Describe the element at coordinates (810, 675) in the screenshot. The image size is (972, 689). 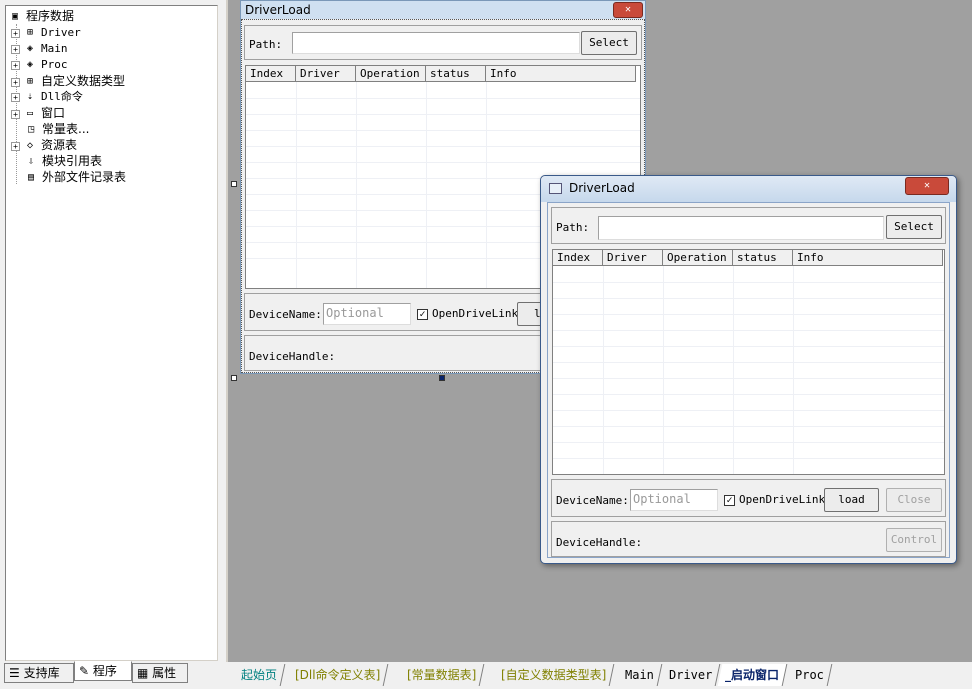
I see `tab-proc: Proc` at that location.